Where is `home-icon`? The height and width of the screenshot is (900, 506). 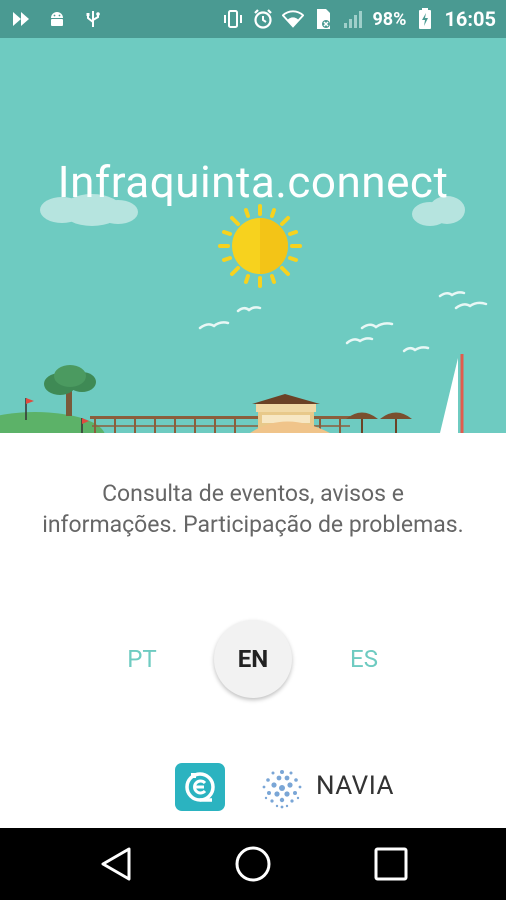
home-icon is located at coordinates (253, 864).